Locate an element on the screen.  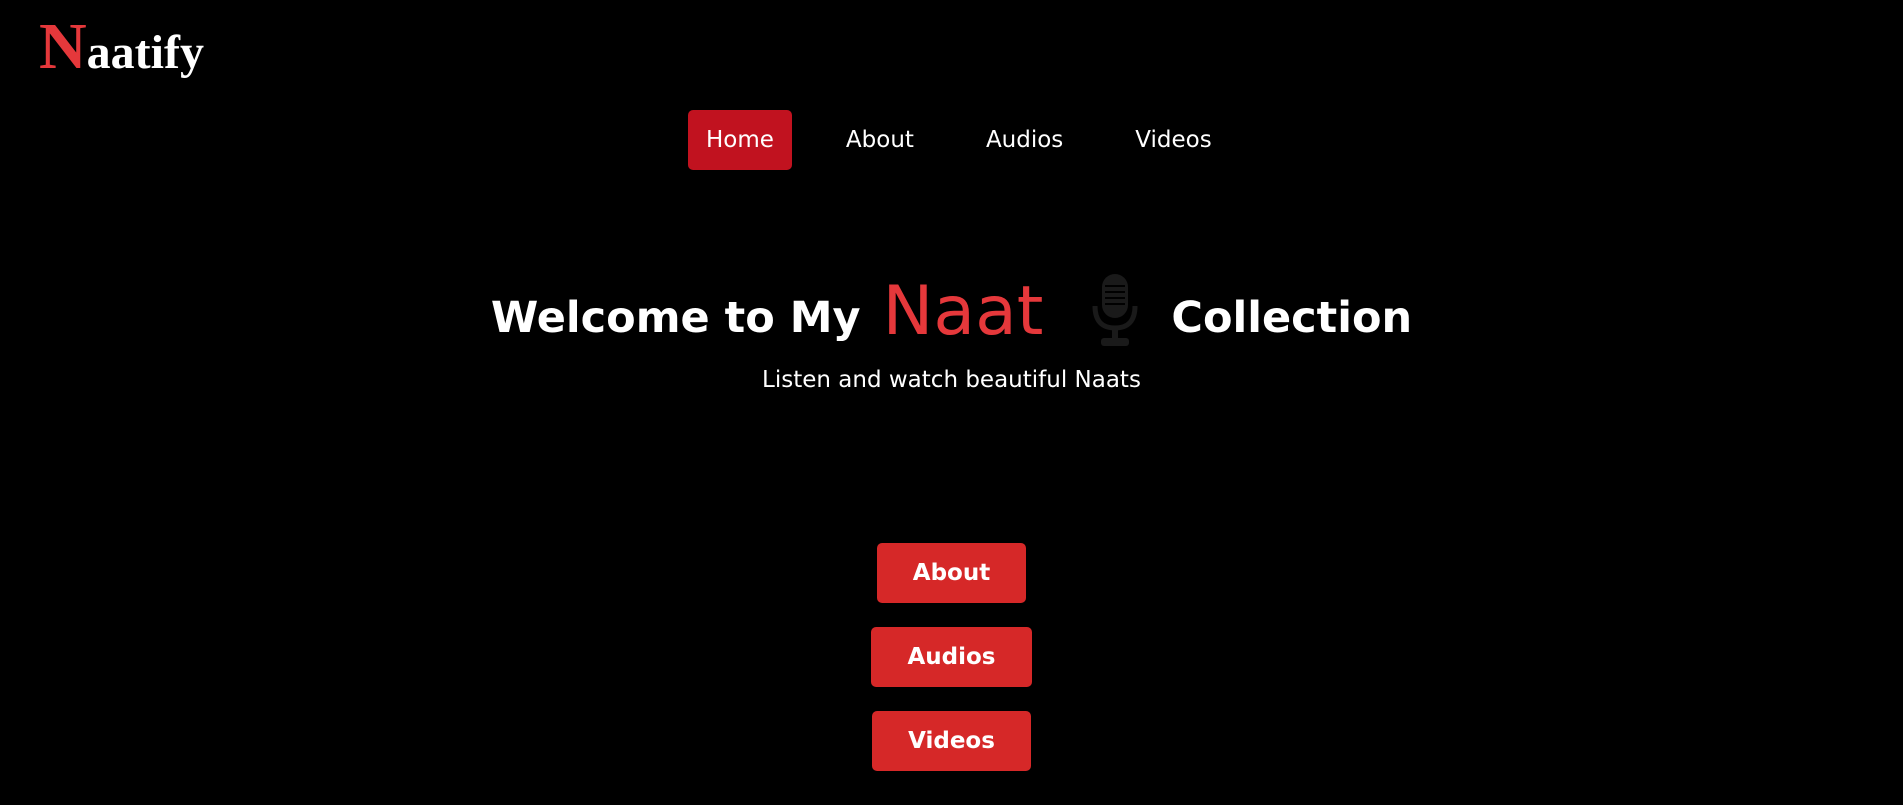
nav-item-audios: Audios is located at coordinates (1024, 140).